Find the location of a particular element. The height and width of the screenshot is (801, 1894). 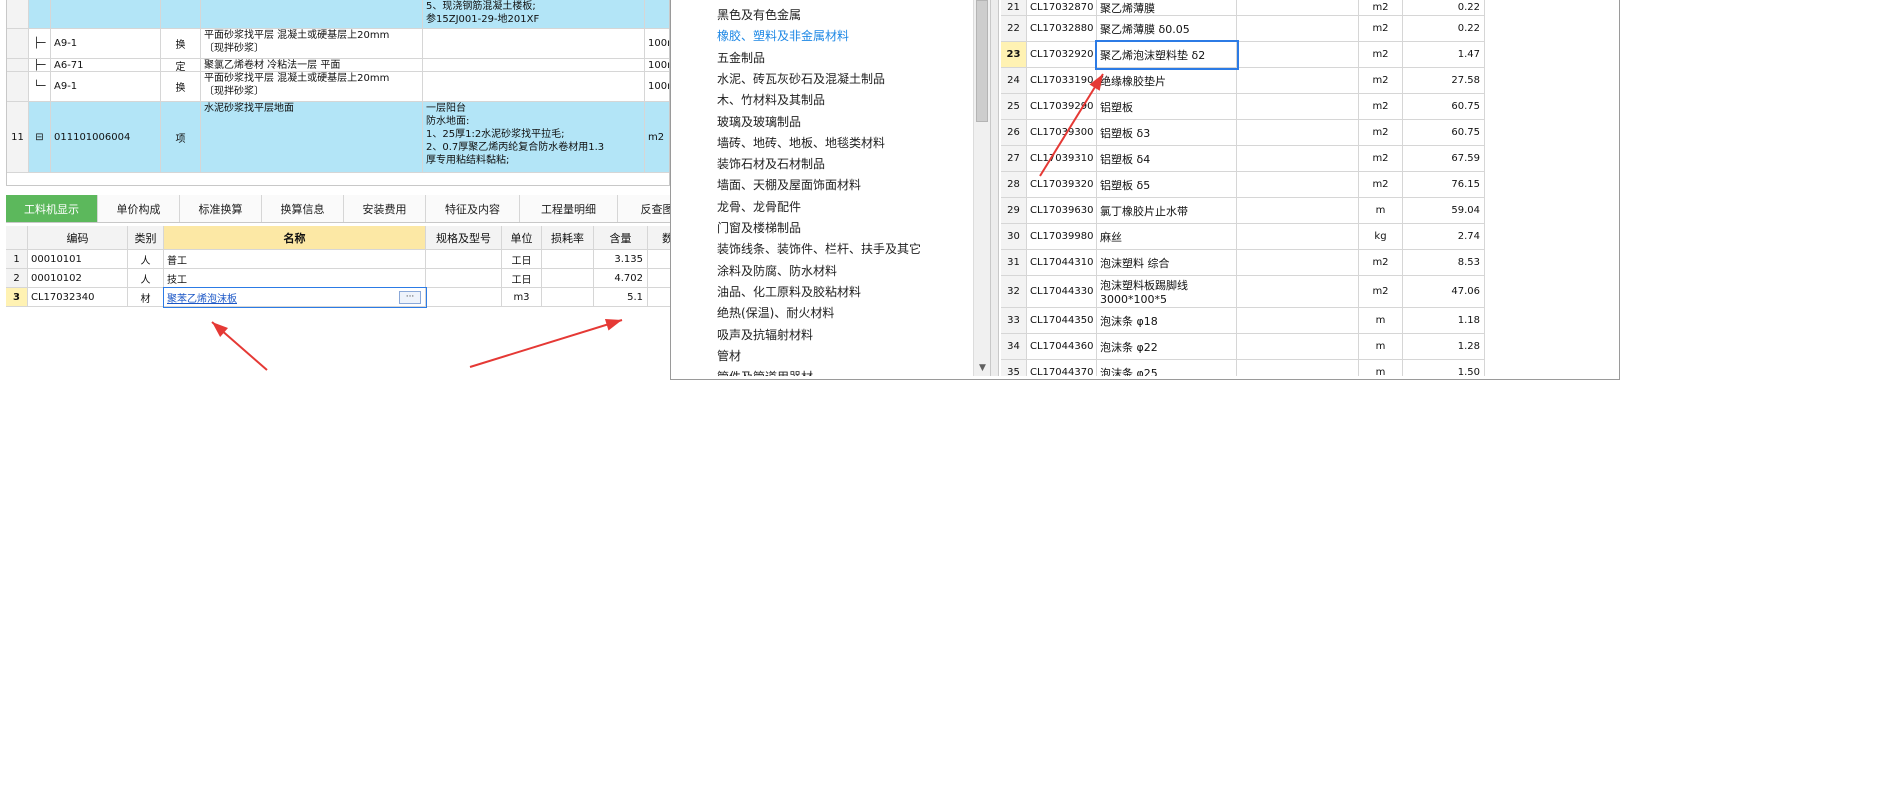

material-name: 聚苯乙烯泡沫板 ··· is located at coordinates (295, 297).